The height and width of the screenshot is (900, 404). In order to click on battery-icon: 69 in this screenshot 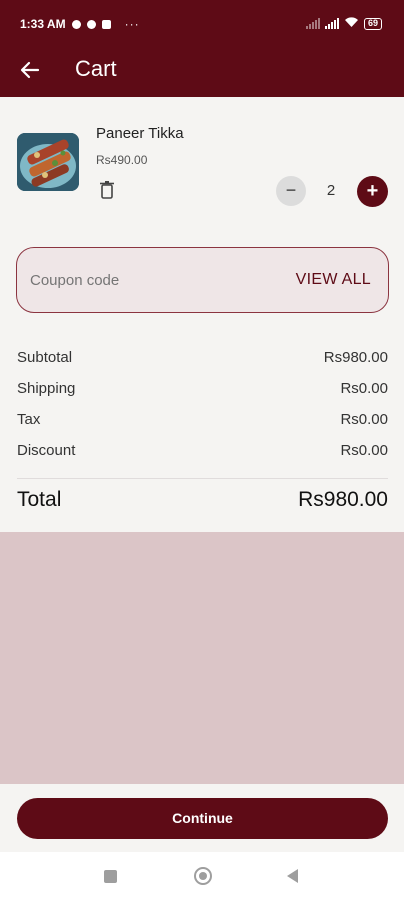, I will do `click(372, 23)`.